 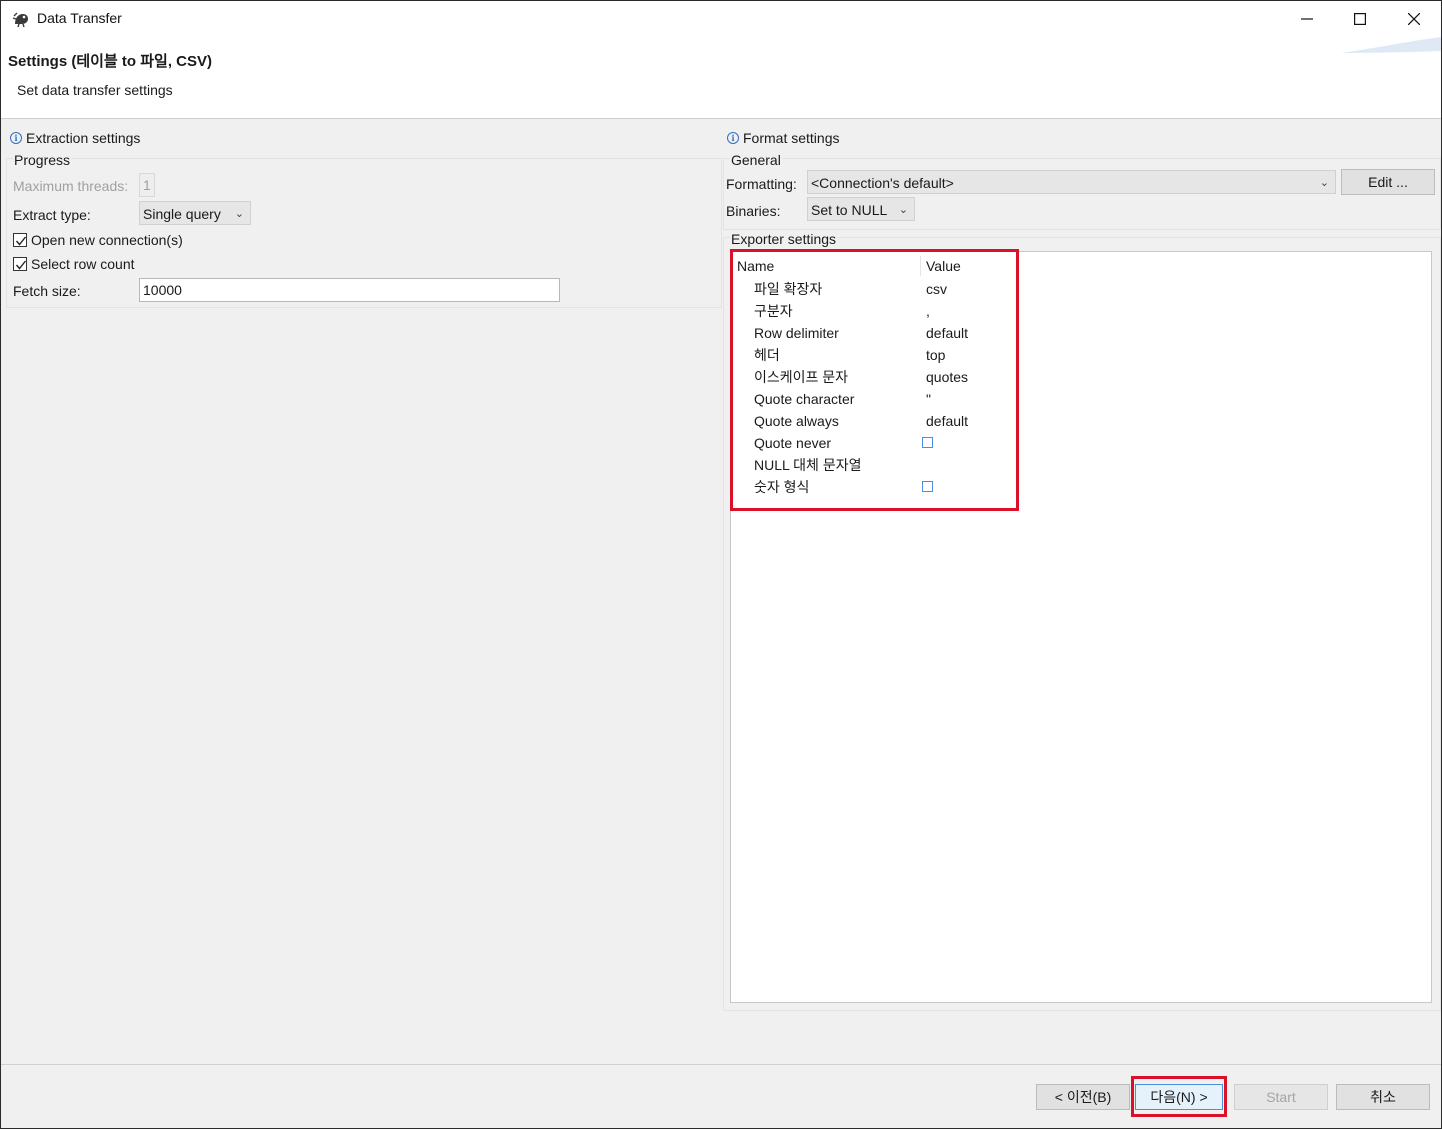 I want to click on formatting-select: <Connection's default> ⌄, so click(x=1071, y=182).